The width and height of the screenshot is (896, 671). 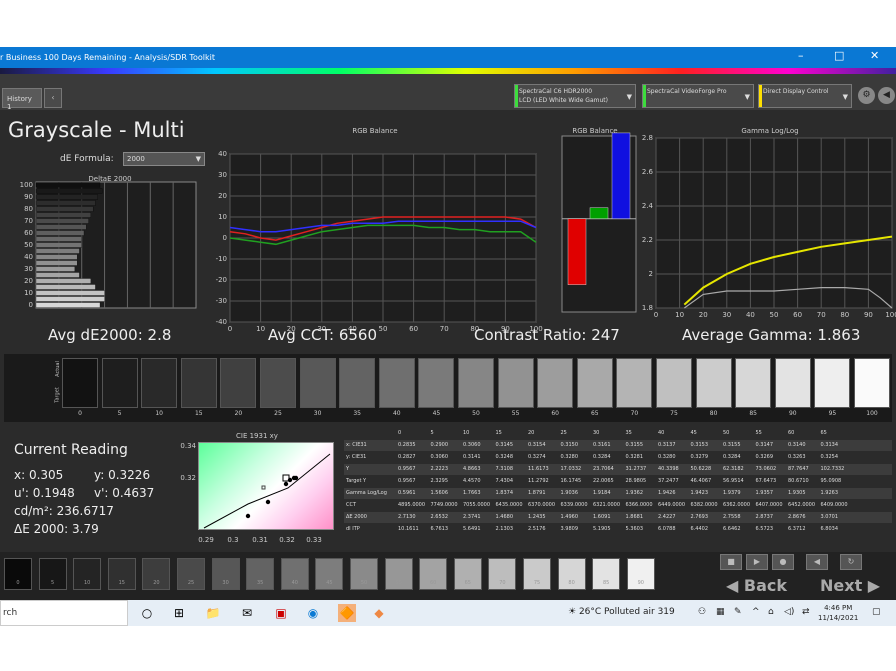 What do you see at coordinates (886, 95) in the screenshot?
I see `back-icon: ◀` at bounding box center [886, 95].